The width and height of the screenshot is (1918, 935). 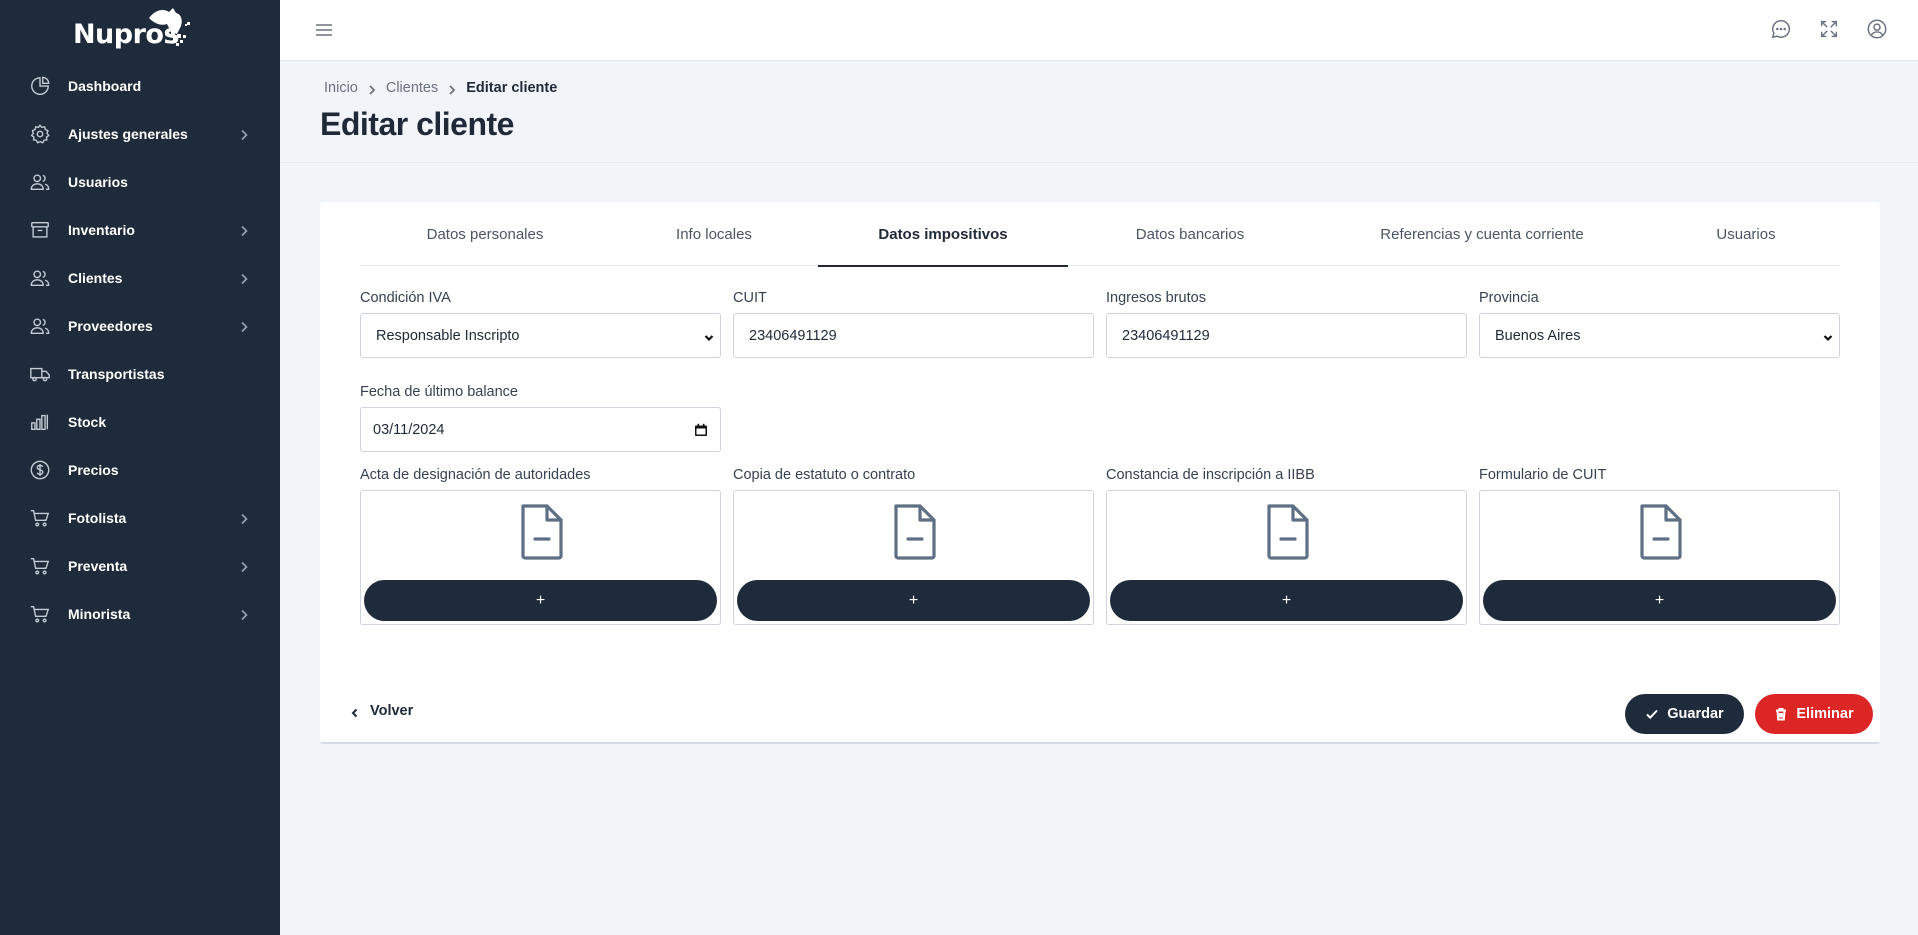 I want to click on condicion-iva-field: Condición IVA Responsable Inscripto, so click(x=540, y=324).